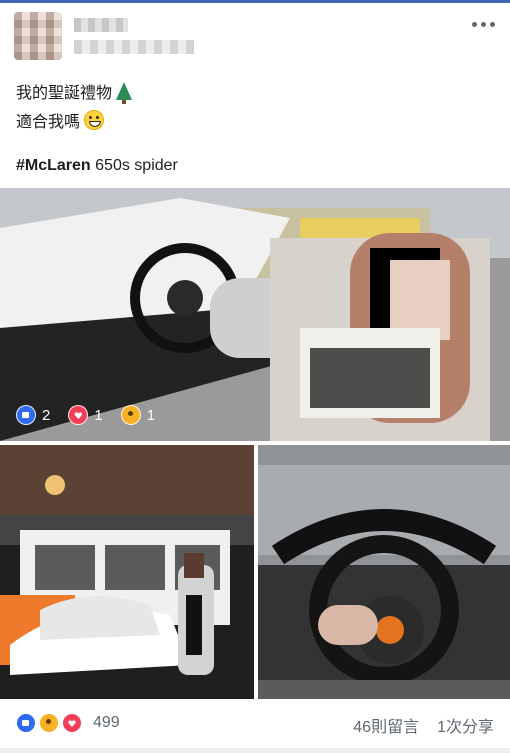 This screenshot has width=510, height=753. I want to click on post-text-line1: 我的聖誕禮物, so click(74, 93).